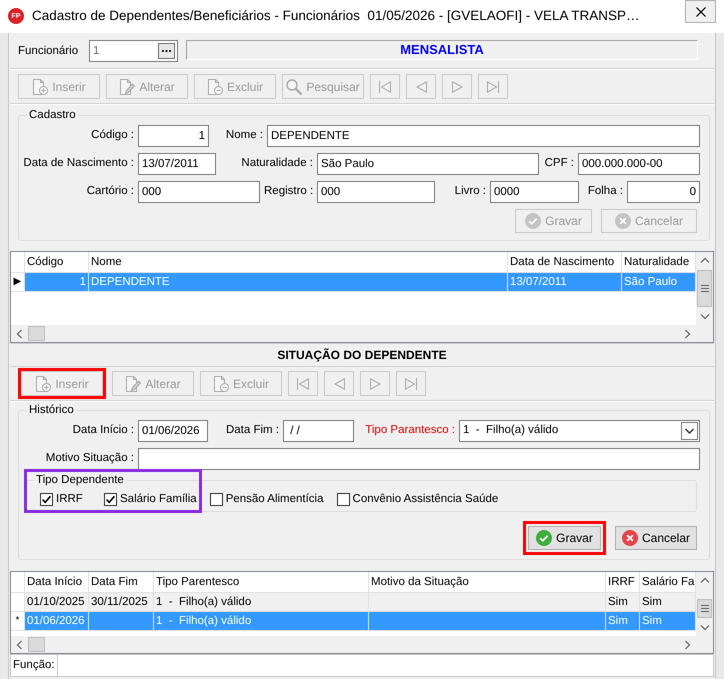 The image size is (724, 679). I want to click on column-header: Código, so click(57, 262).